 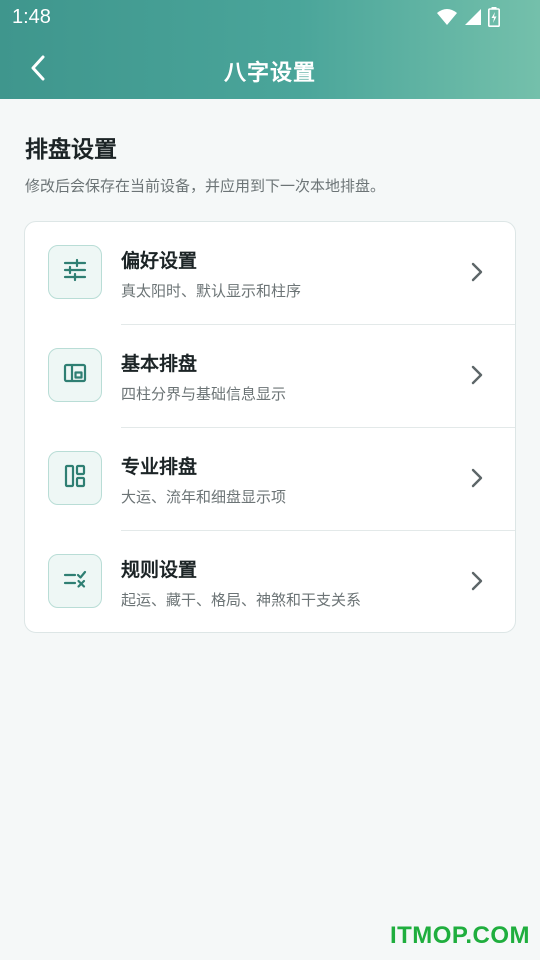 What do you see at coordinates (159, 467) in the screenshot?
I see `item-title: 专业排盘` at bounding box center [159, 467].